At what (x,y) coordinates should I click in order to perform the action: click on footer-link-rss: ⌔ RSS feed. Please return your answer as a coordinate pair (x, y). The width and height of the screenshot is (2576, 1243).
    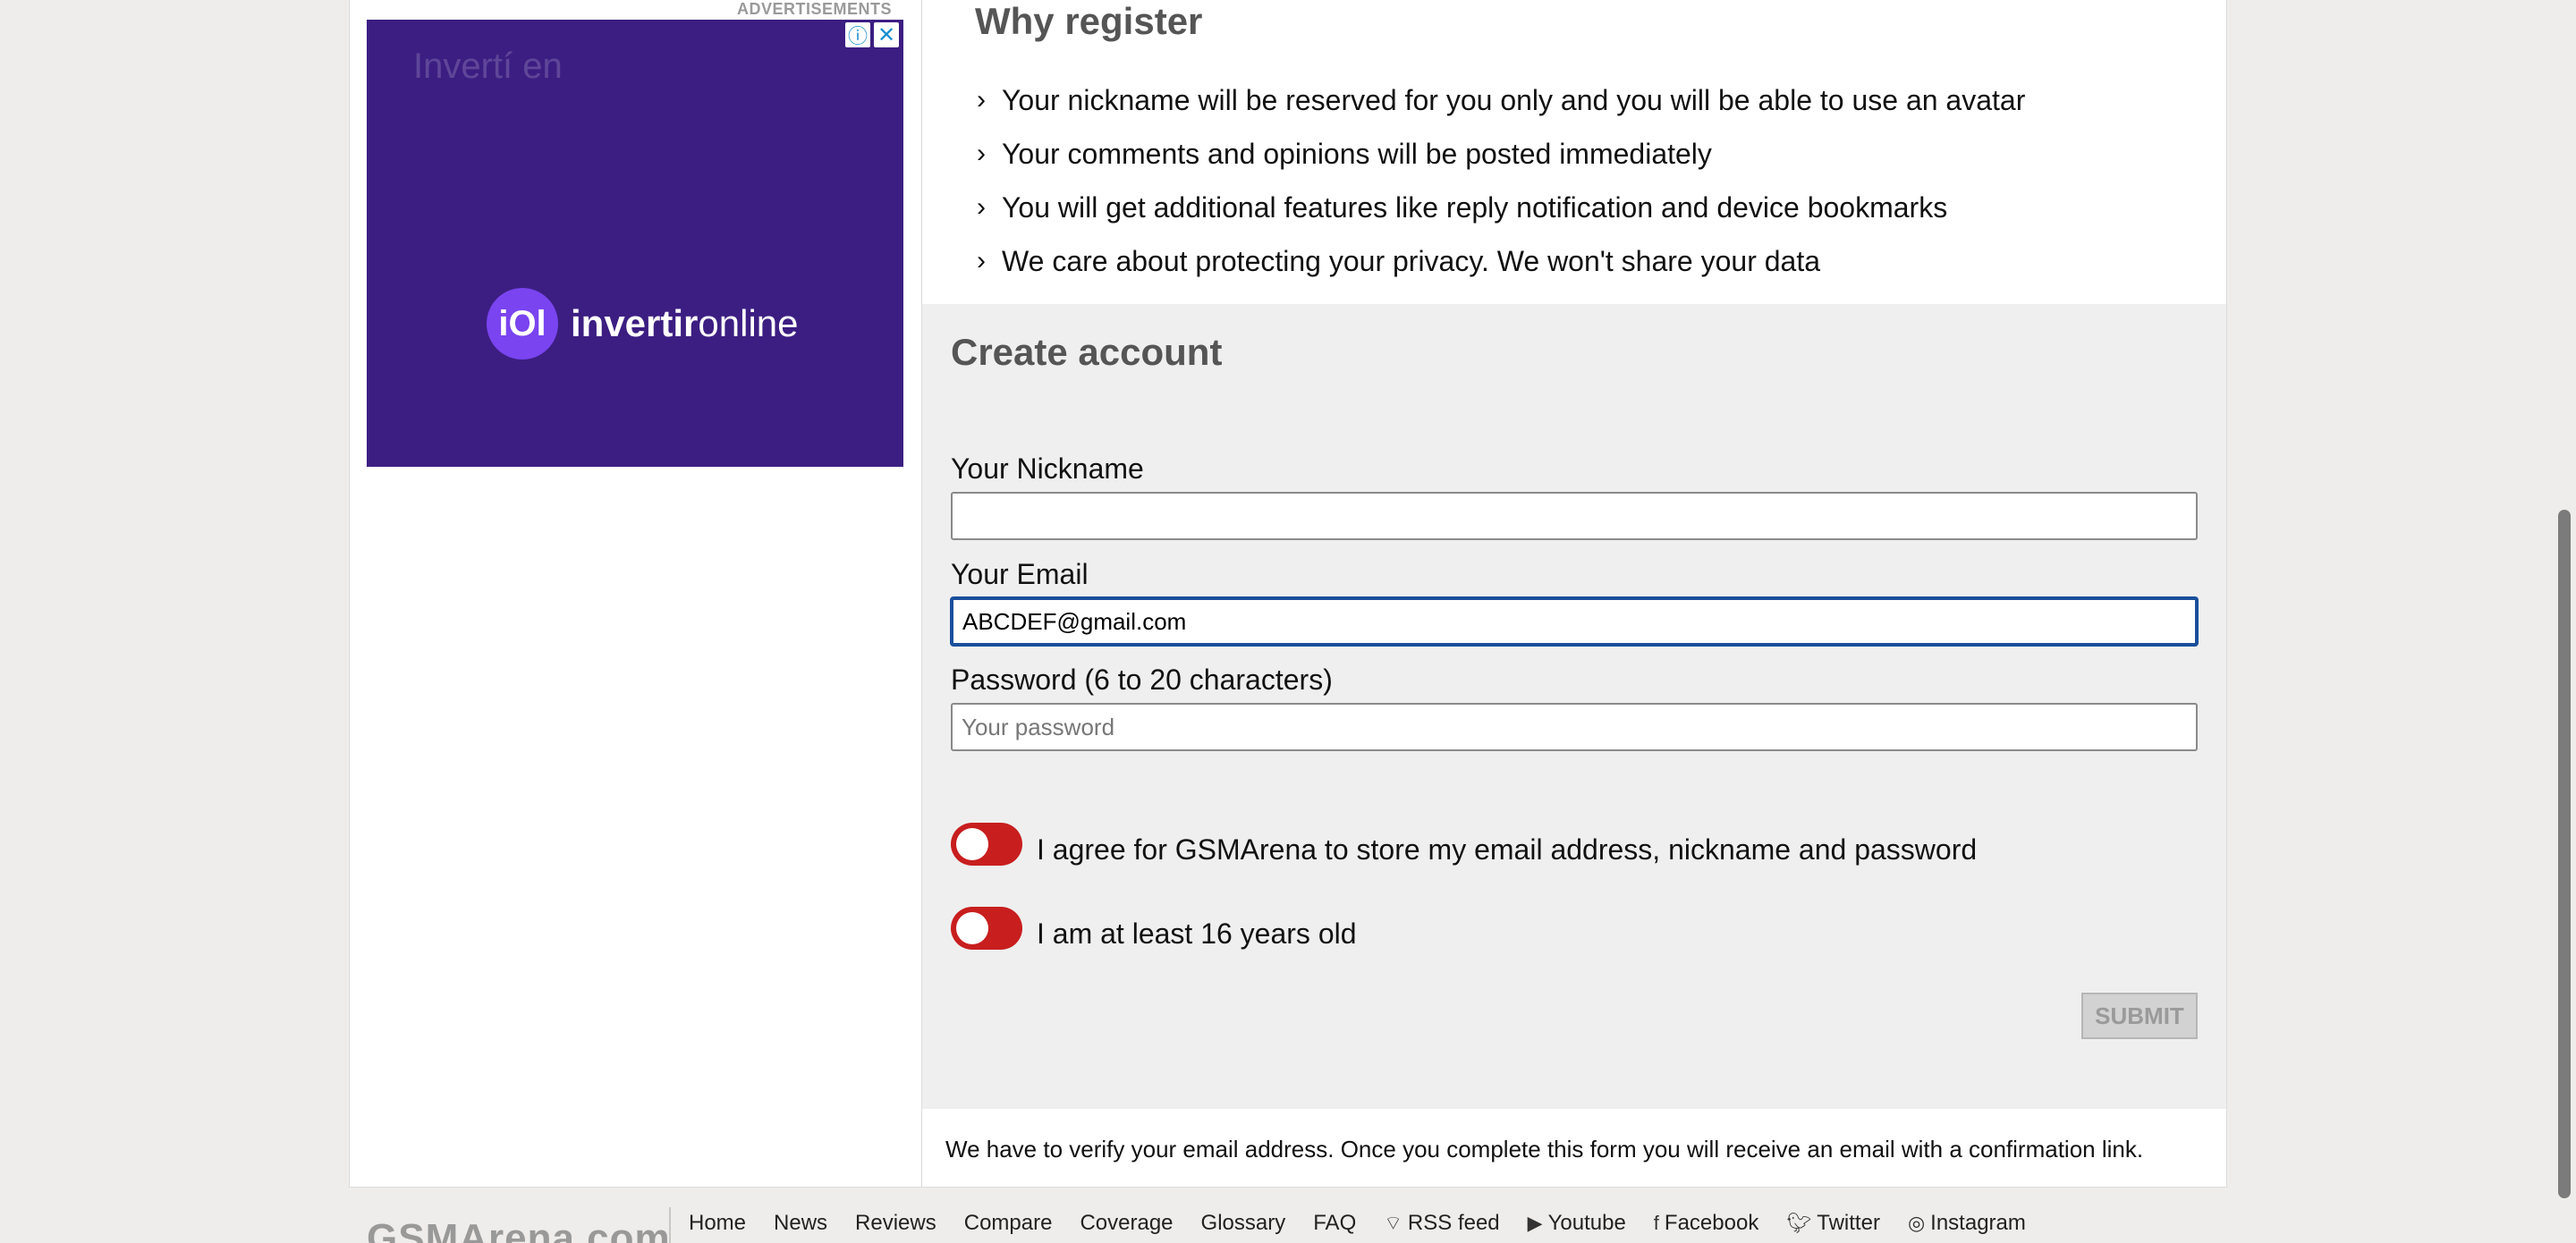
    Looking at the image, I should click on (1441, 1223).